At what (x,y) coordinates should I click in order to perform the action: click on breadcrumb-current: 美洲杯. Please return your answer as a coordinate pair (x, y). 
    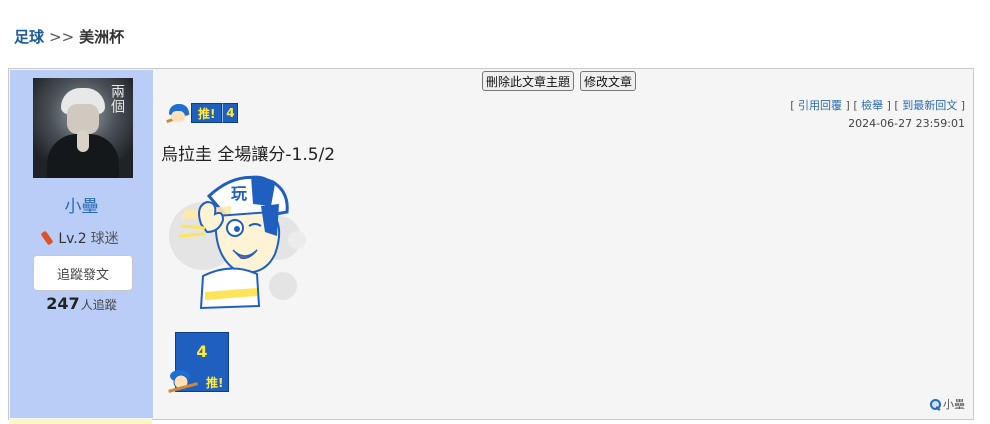
    Looking at the image, I should click on (102, 37).